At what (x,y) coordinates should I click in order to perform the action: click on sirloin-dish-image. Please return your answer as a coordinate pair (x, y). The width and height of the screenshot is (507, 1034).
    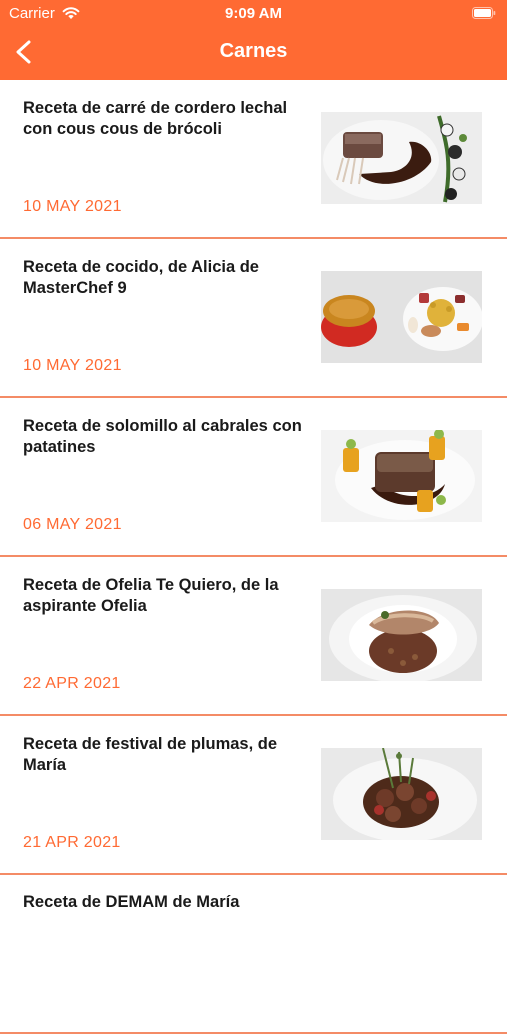
    Looking at the image, I should click on (401, 476).